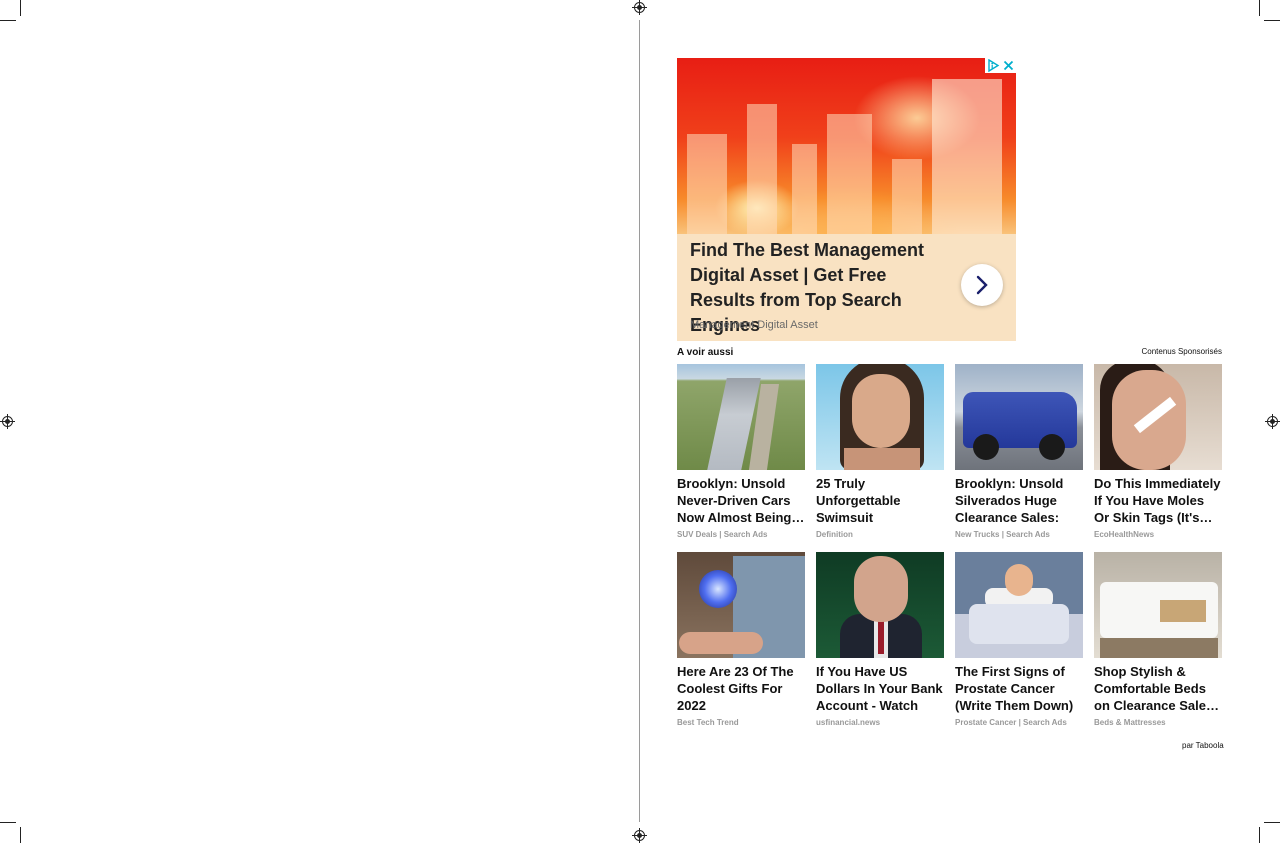 This screenshot has width=1280, height=843. Describe the element at coordinates (708, 722) in the screenshot. I see `card-source: Best Tech Trend` at that location.